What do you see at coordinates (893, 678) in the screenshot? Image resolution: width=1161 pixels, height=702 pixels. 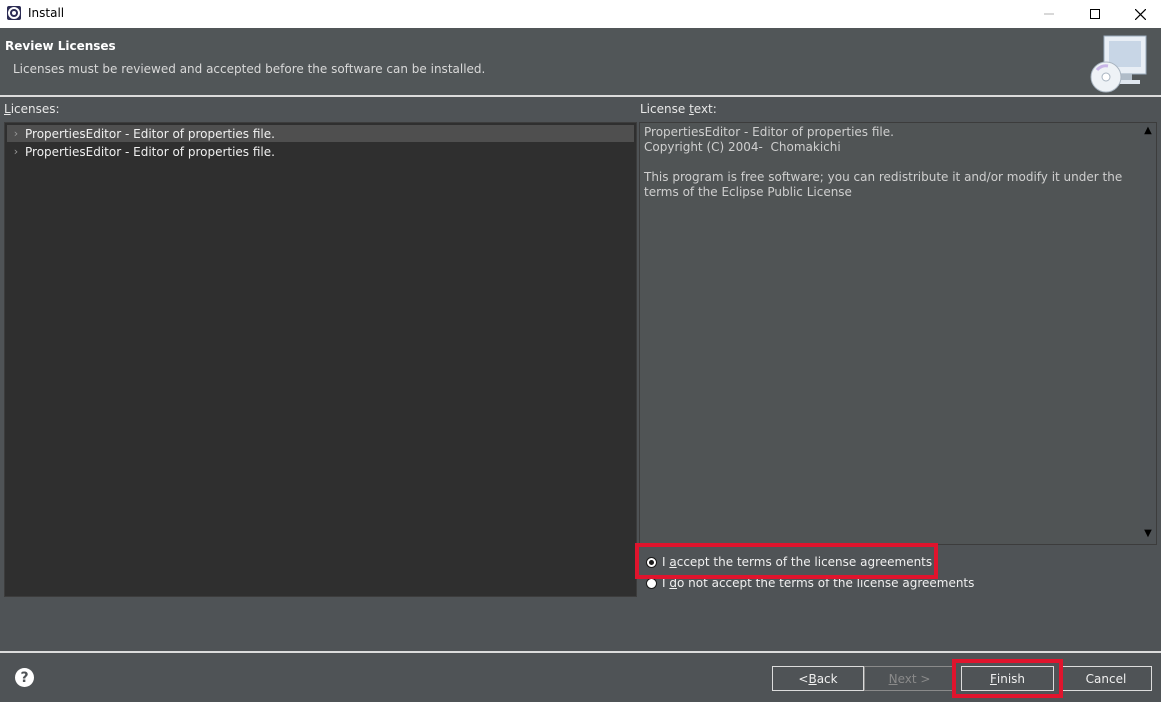 I see `next-button-mnemonic: N` at bounding box center [893, 678].